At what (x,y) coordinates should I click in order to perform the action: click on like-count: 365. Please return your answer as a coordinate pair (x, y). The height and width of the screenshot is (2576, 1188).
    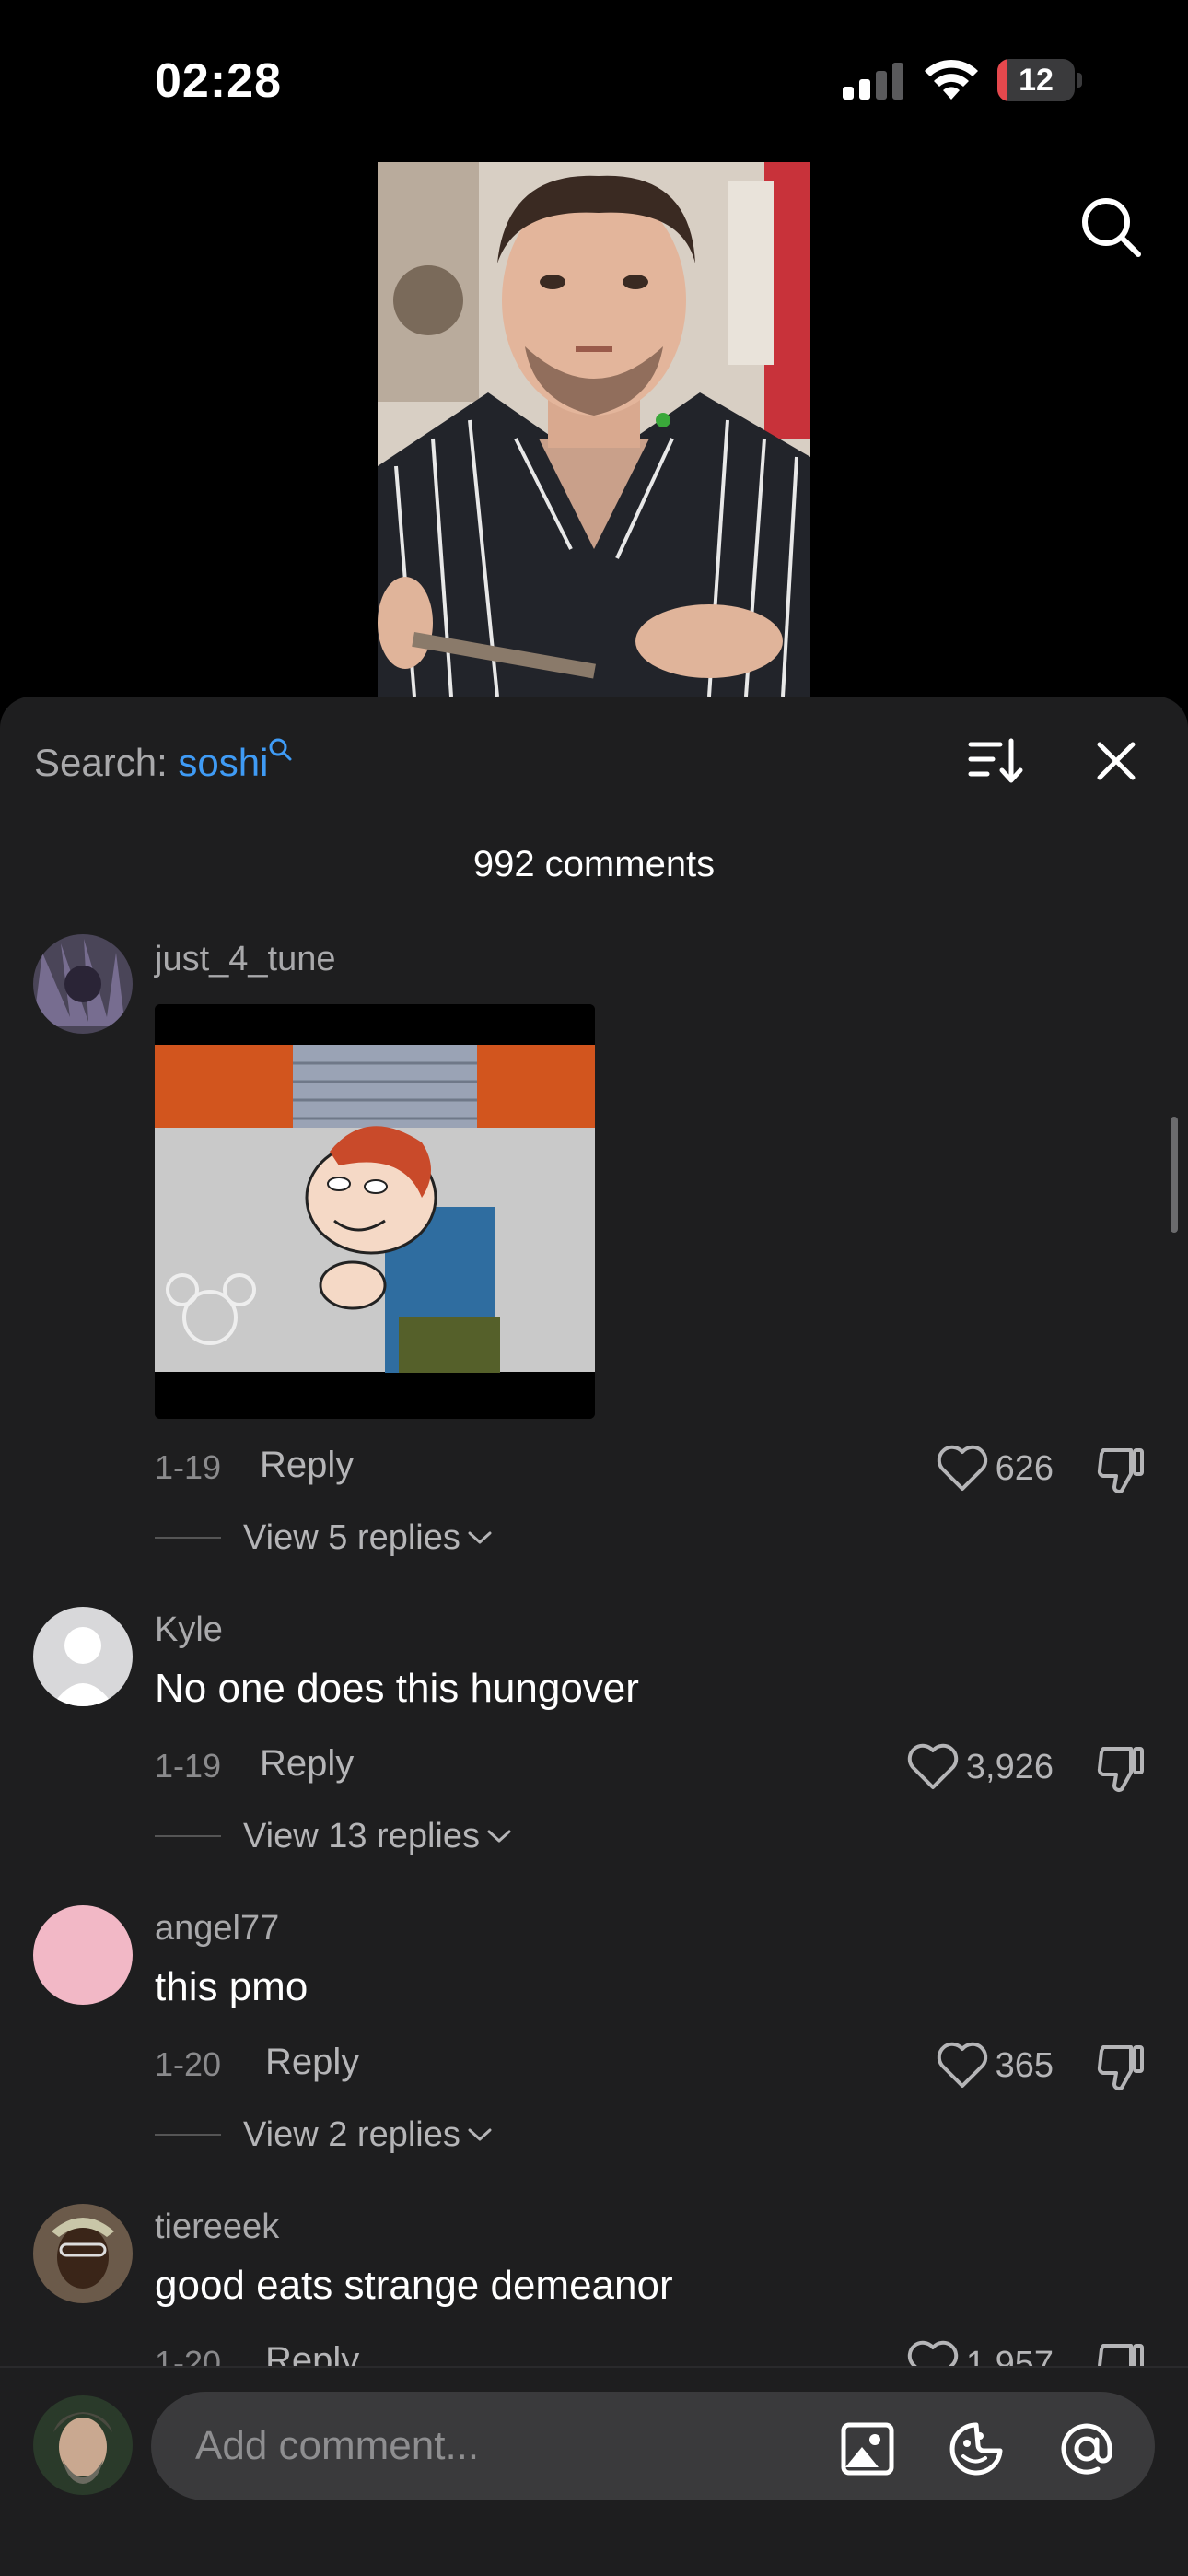
    Looking at the image, I should click on (1024, 2065).